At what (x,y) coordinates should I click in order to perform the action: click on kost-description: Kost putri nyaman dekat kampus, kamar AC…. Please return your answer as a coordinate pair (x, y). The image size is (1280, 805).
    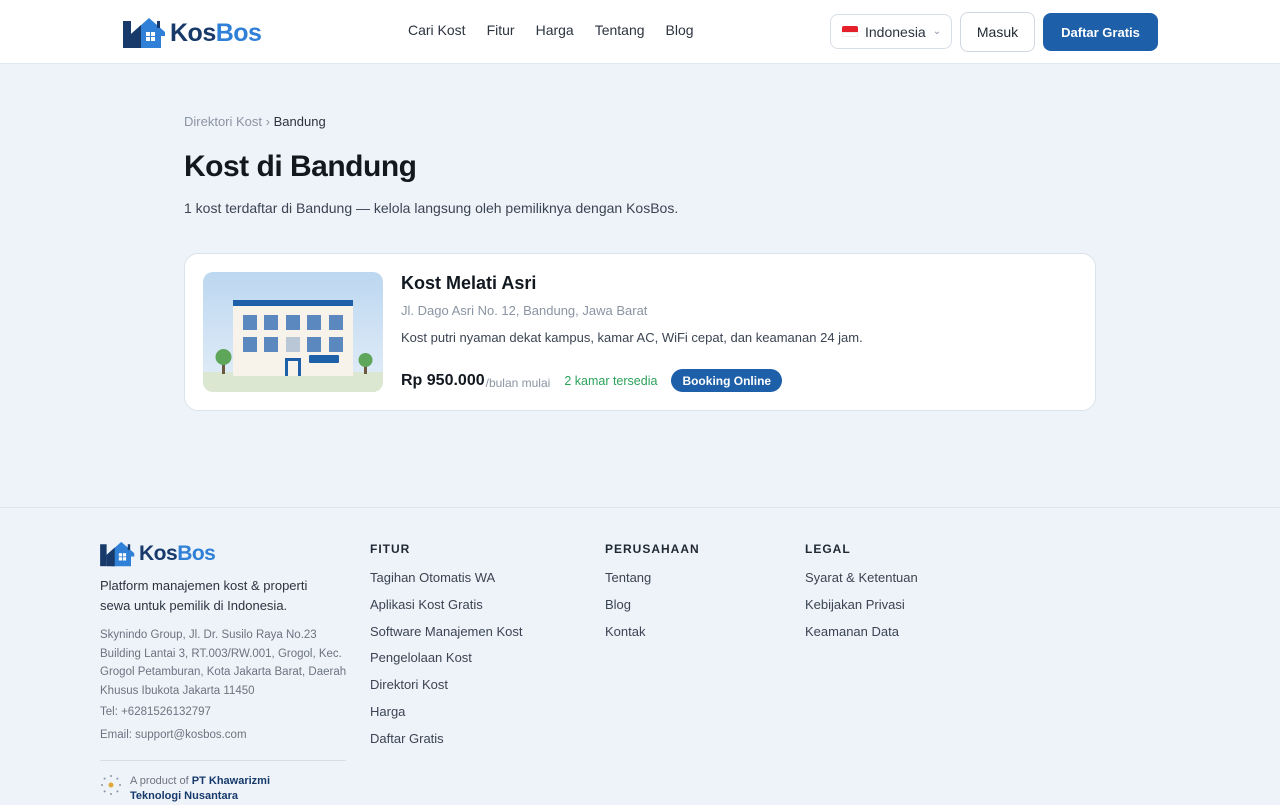
    Looking at the image, I should click on (632, 337).